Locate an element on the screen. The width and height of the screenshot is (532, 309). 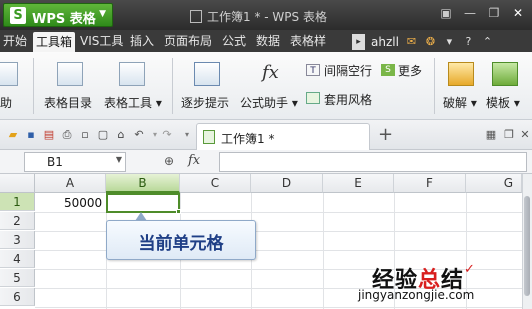
export-pdf-icon: ▤ is located at coordinates (49, 135).